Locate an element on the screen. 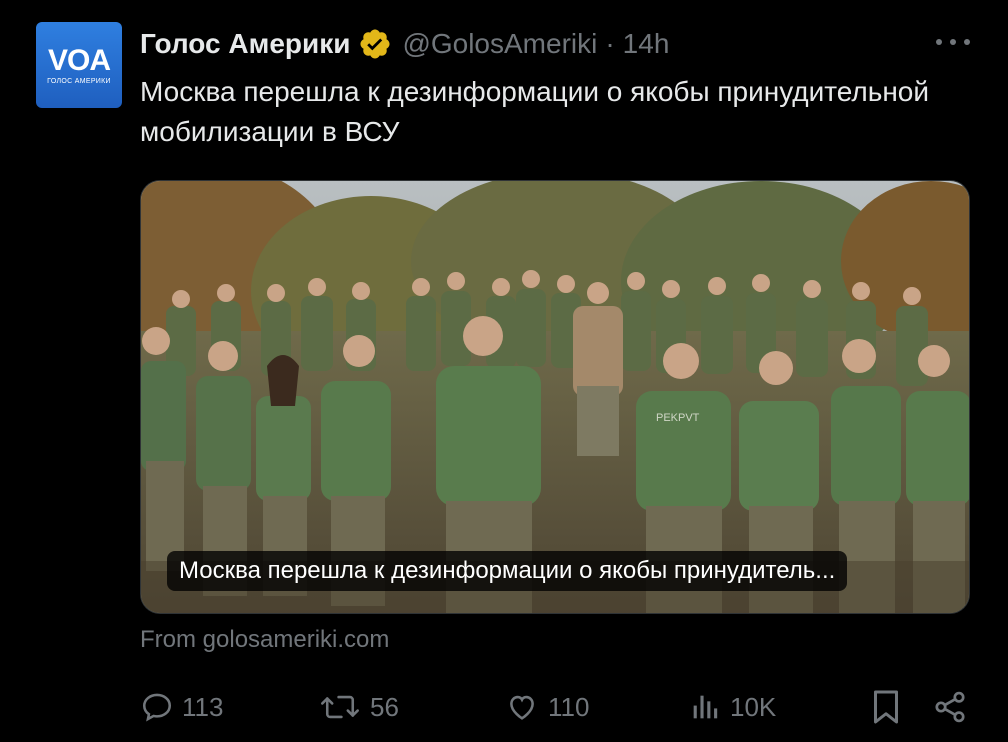 The height and width of the screenshot is (742, 1008). share-icon is located at coordinates (950, 707).